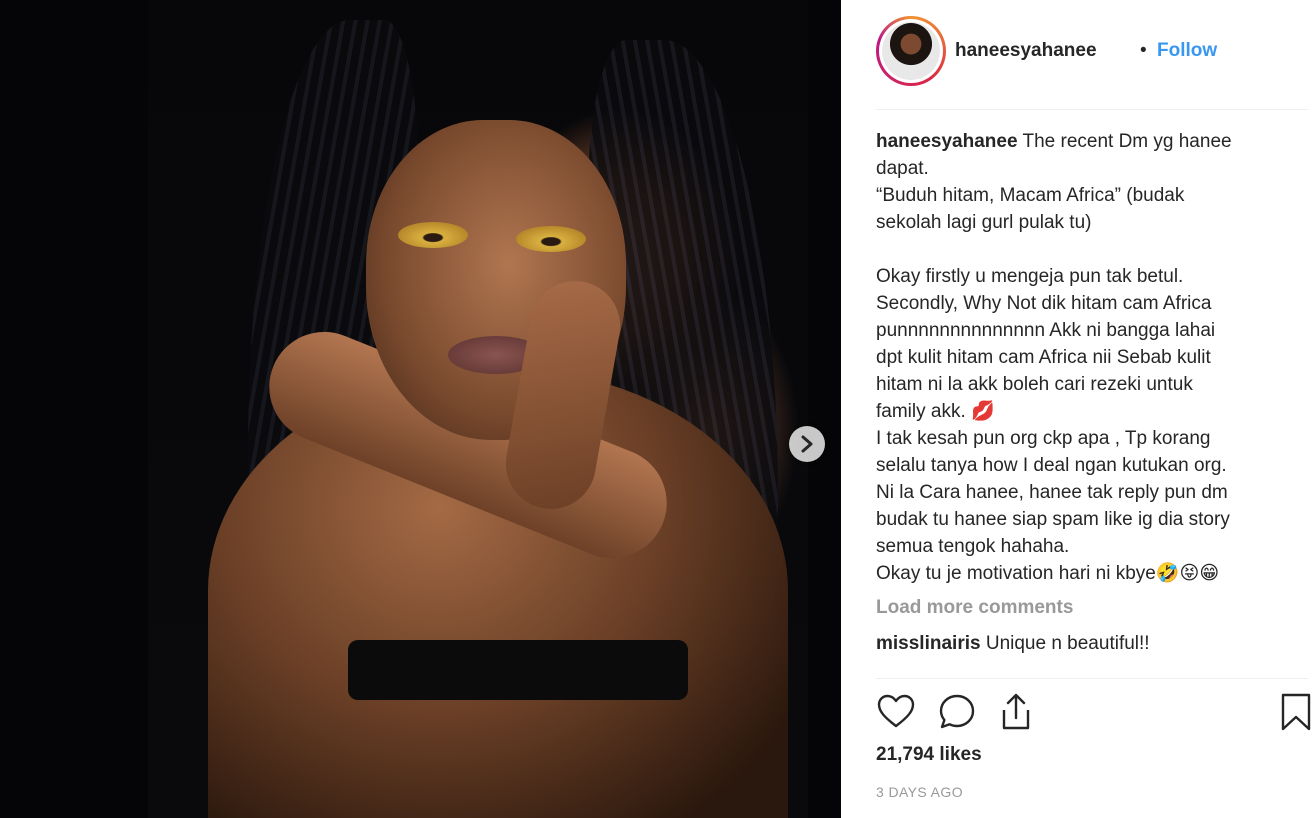 This screenshot has height=818, width=1313. I want to click on author-username: haneesyahanee, so click(1026, 51).